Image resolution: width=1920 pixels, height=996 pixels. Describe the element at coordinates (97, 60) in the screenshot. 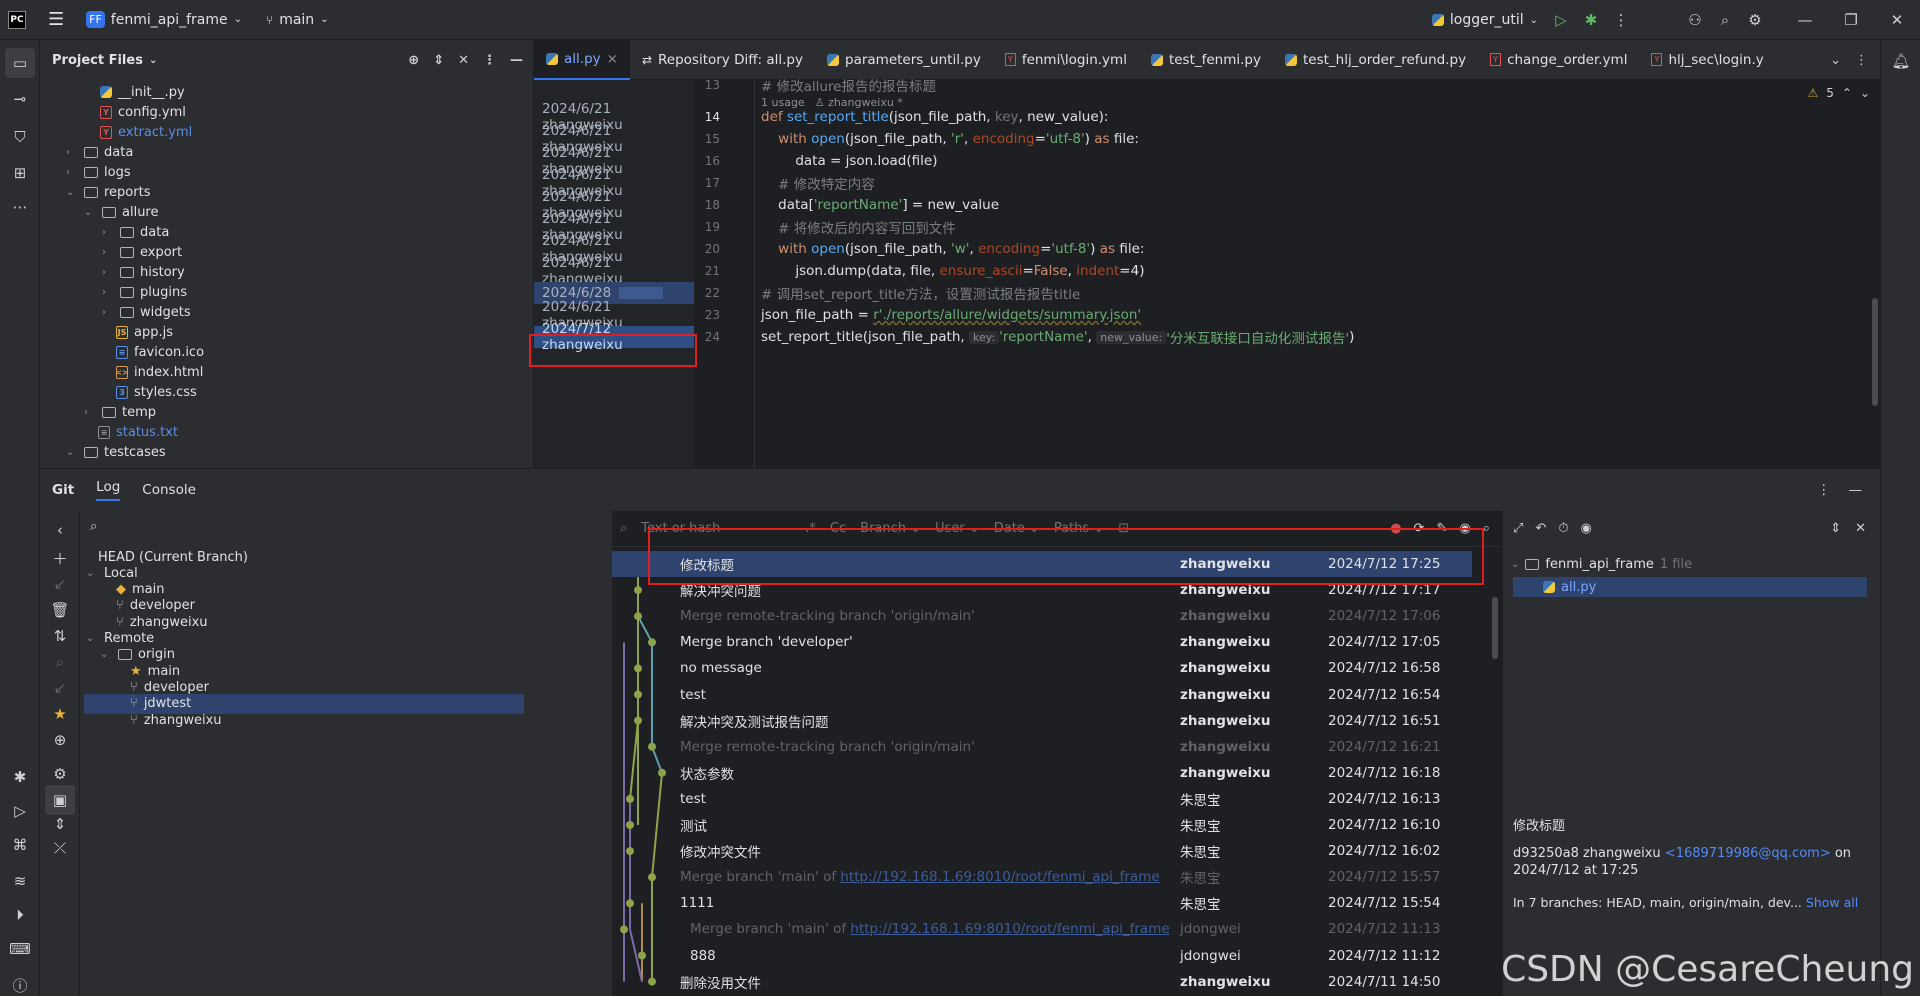

I see `project-panel-title: Project Files` at that location.